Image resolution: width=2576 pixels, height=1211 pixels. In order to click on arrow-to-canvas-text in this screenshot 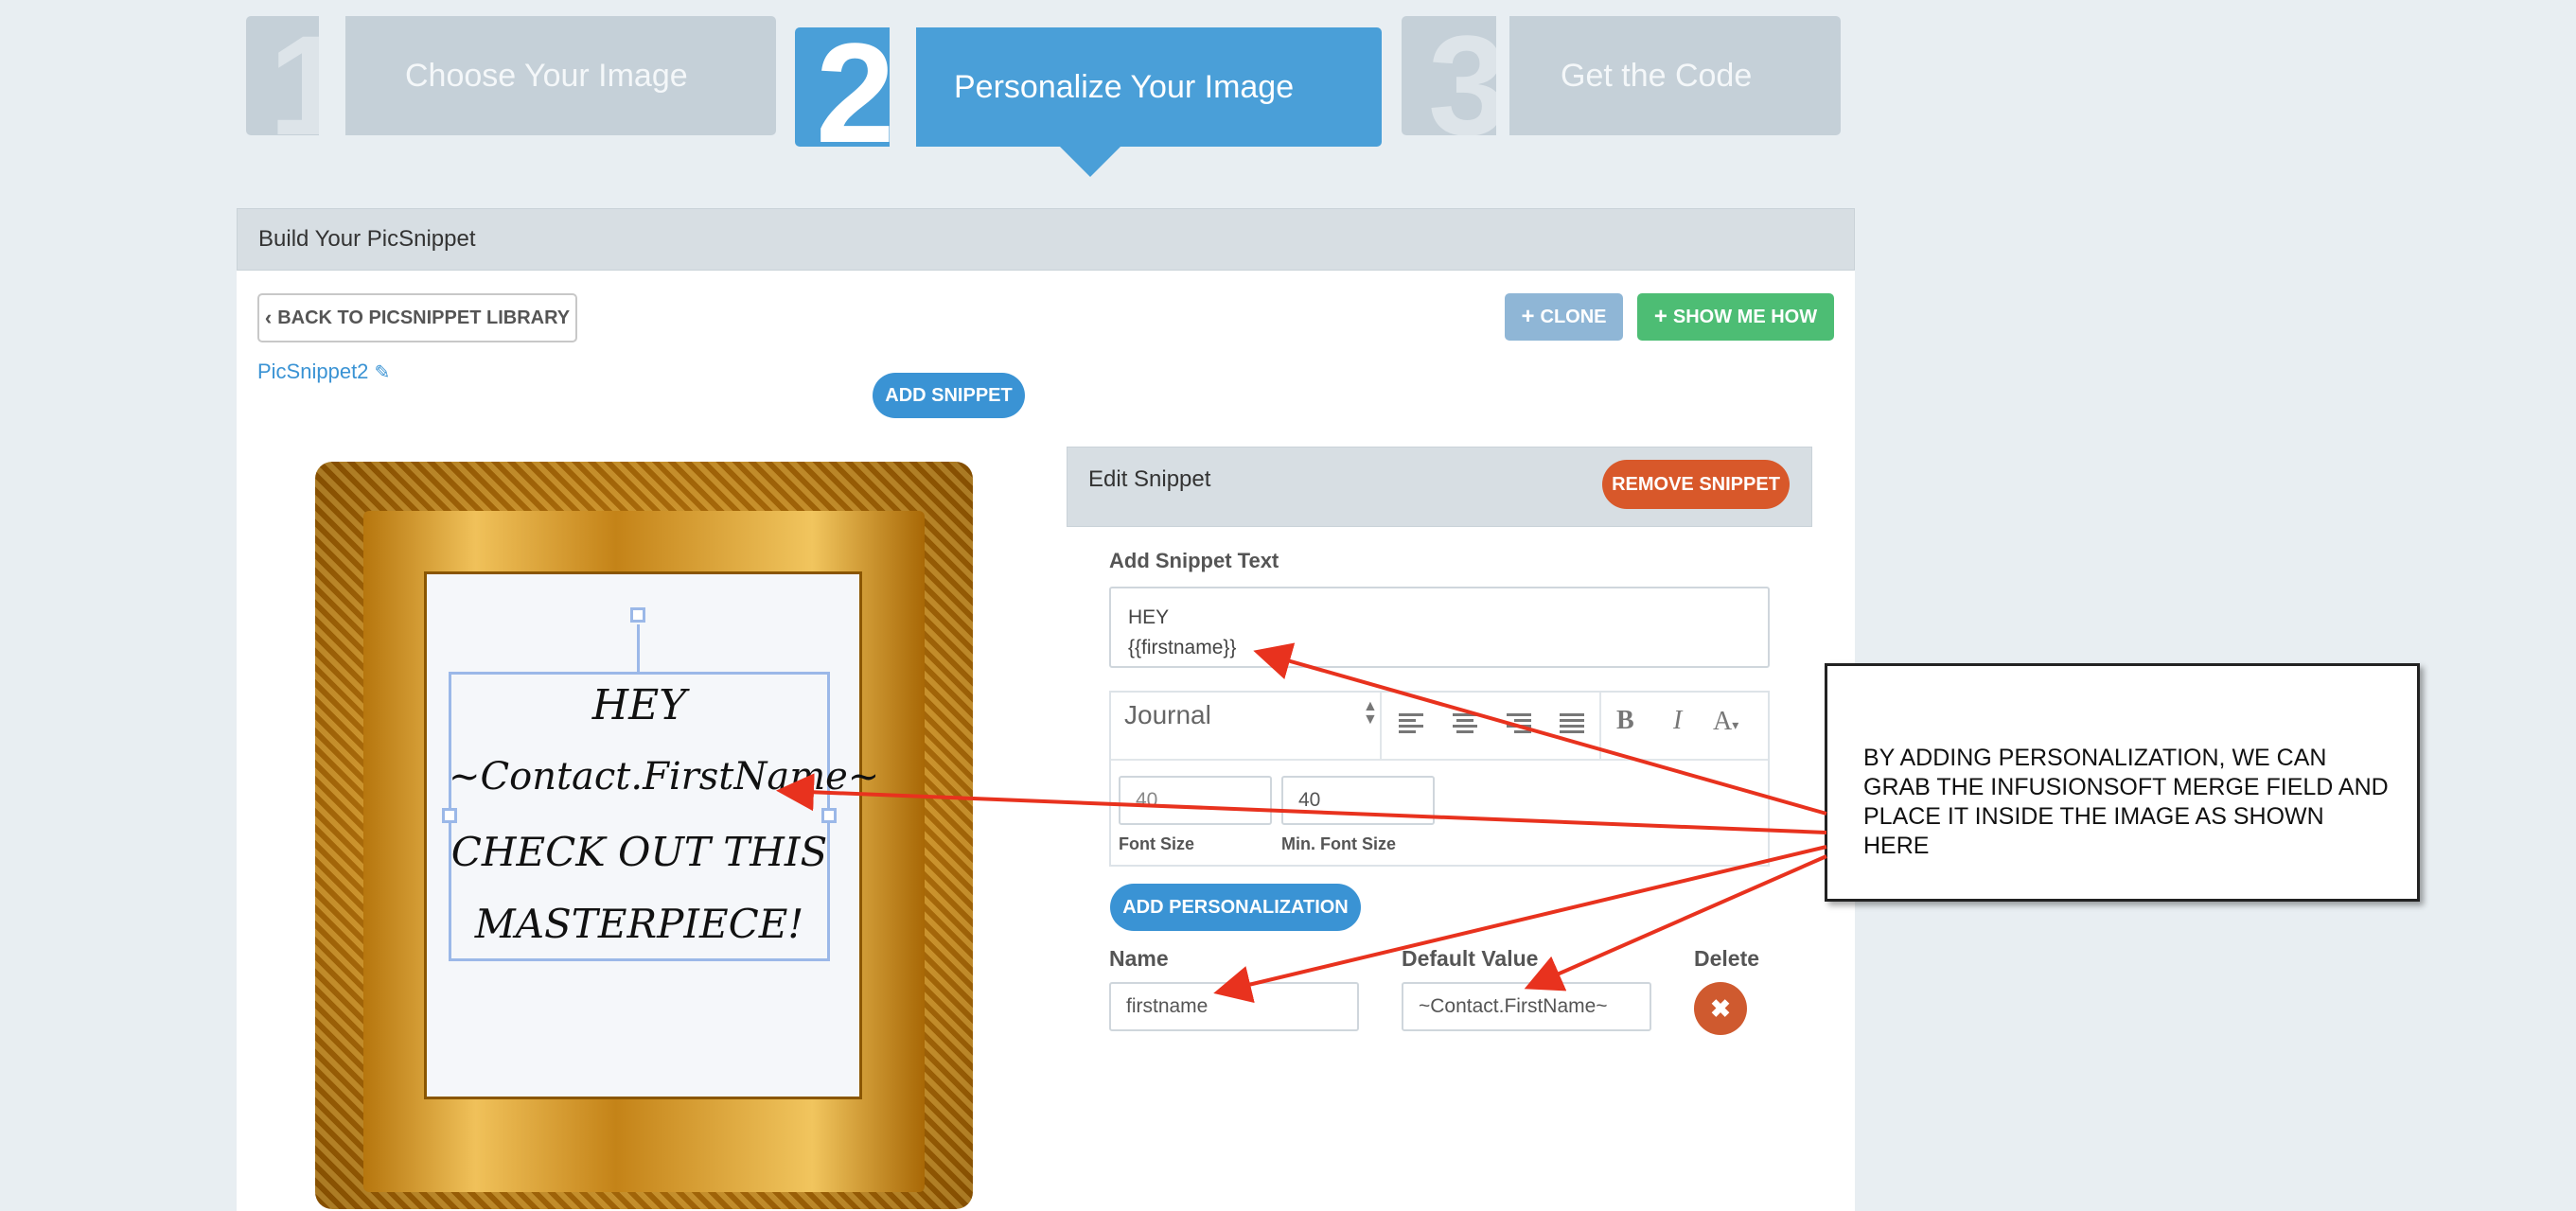, I will do `click(1301, 803)`.